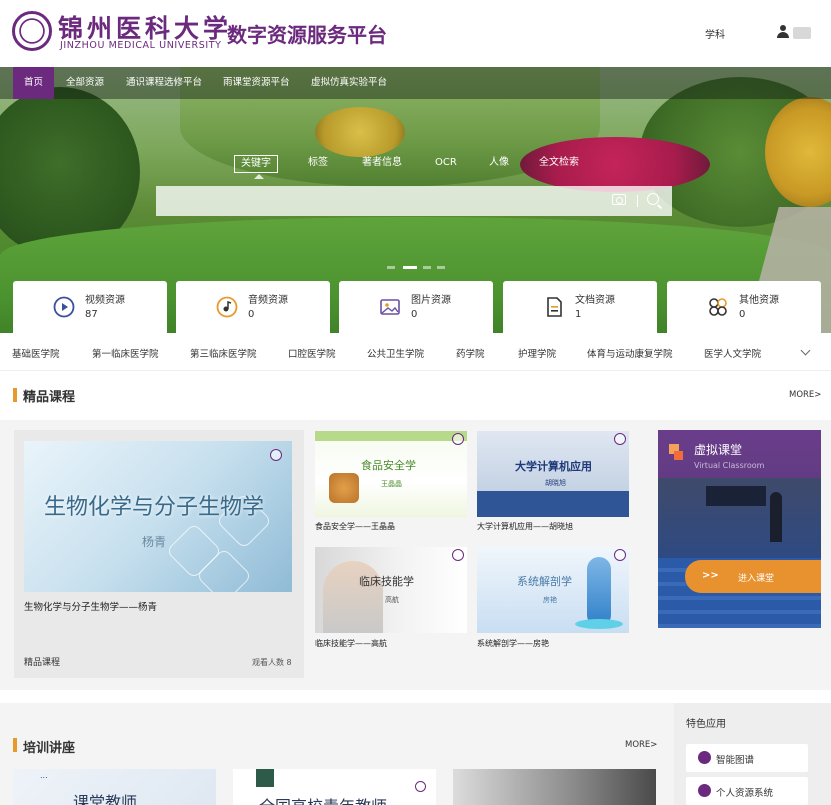 This screenshot has height=805, width=831. Describe the element at coordinates (49, 748) in the screenshot. I see `section-title-training: 培训讲座` at that location.